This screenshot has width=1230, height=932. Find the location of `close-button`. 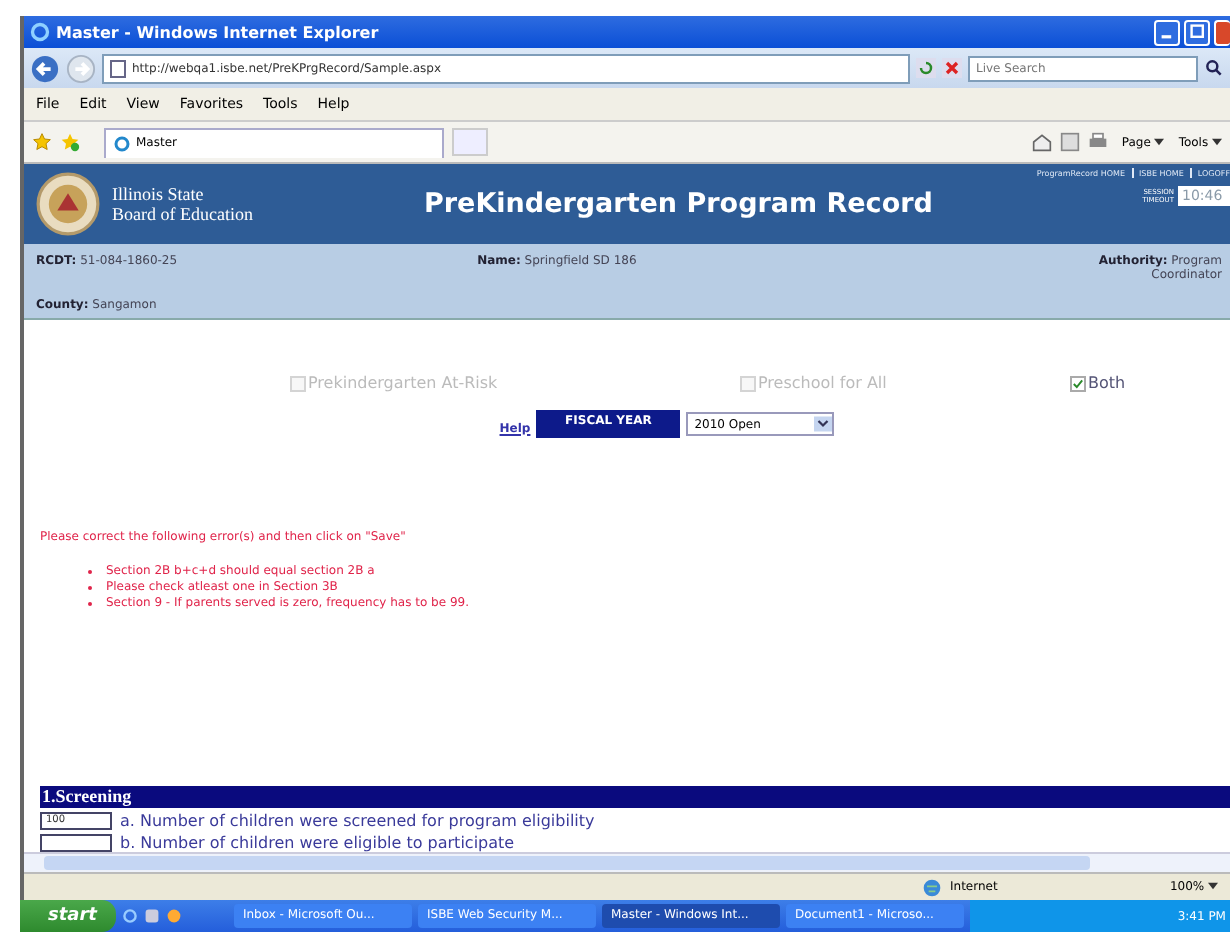

close-button is located at coordinates (1222, 32).